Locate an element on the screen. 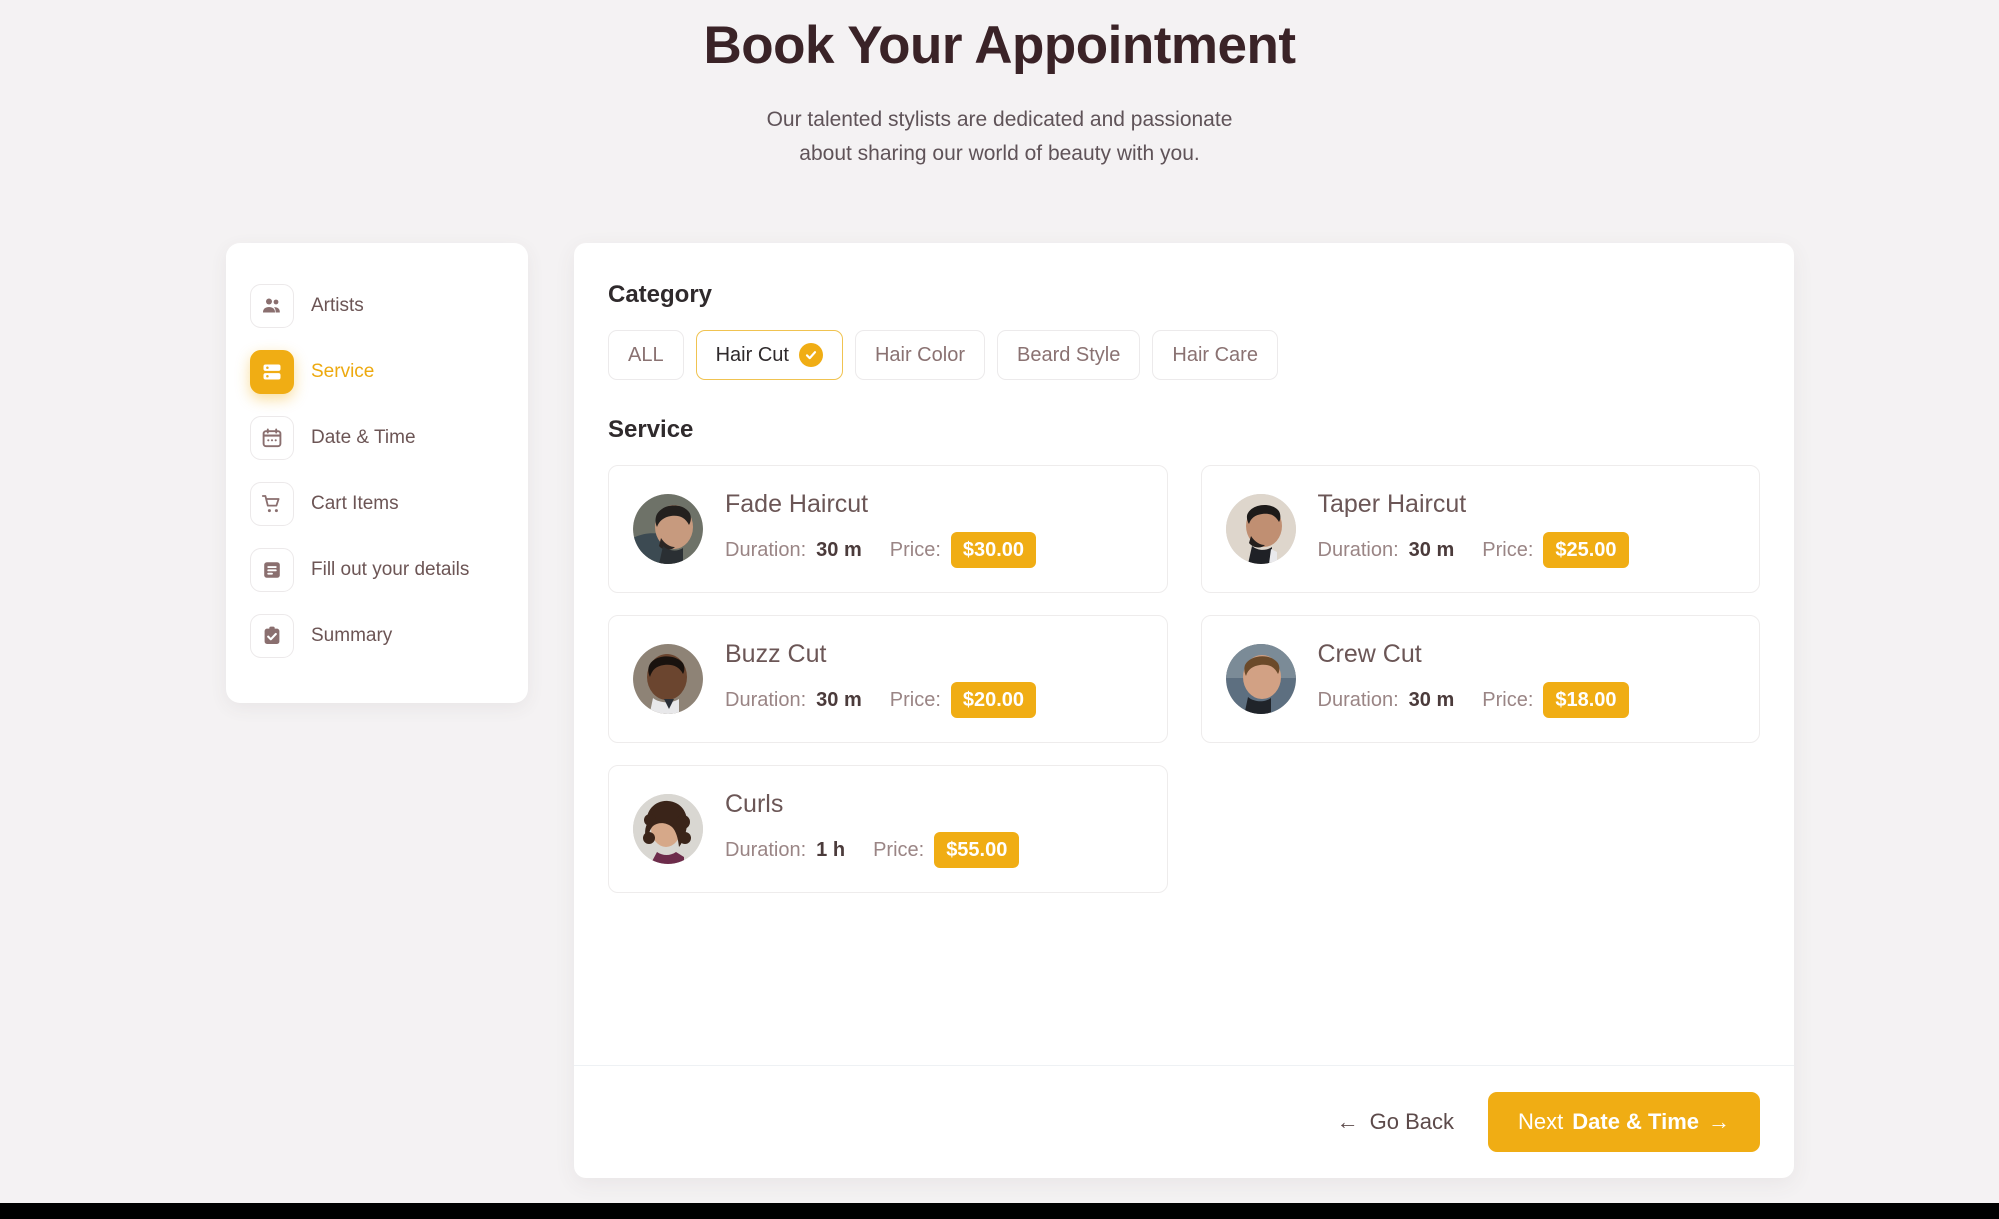  category-chip-all: ALL is located at coordinates (646, 355).